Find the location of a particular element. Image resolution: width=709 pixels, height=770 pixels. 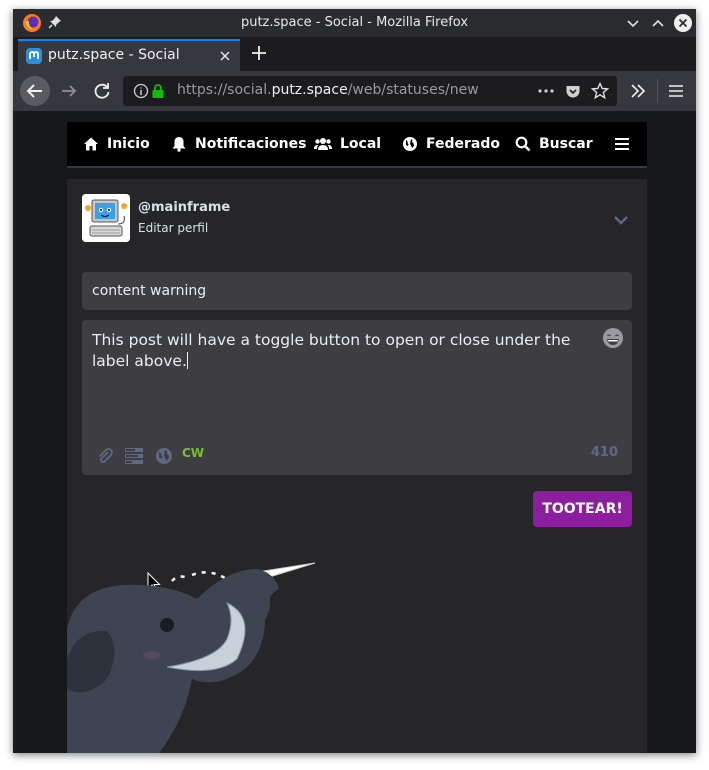

cw-toggle-button: CW is located at coordinates (193, 453).